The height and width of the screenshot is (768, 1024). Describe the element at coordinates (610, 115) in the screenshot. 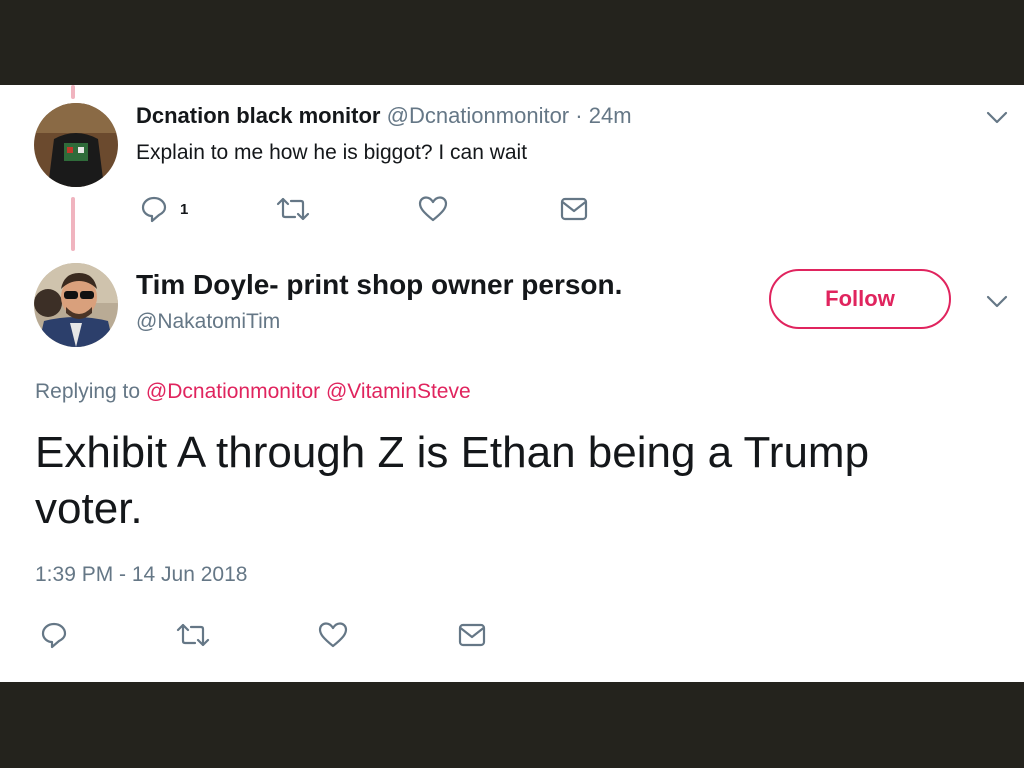

I see `reply-time: 24m` at that location.